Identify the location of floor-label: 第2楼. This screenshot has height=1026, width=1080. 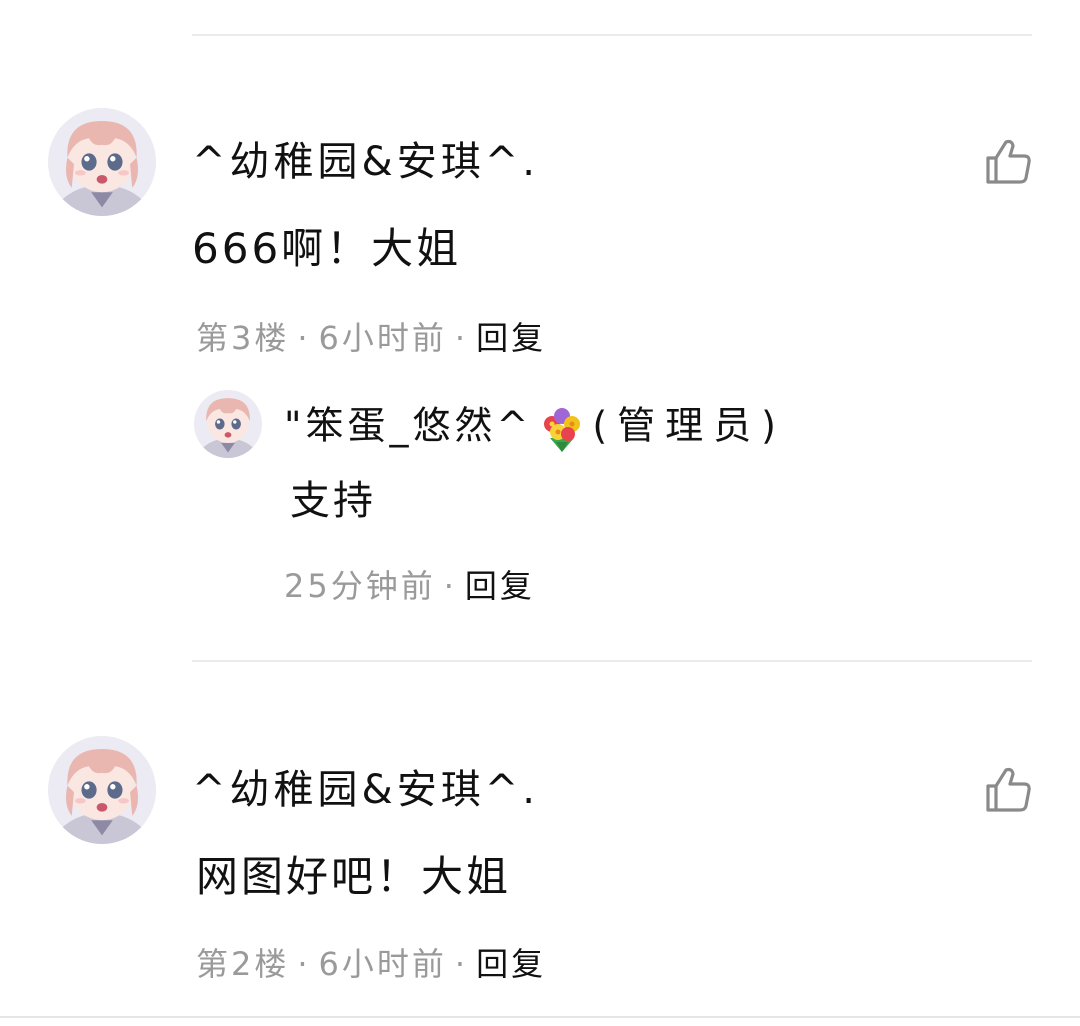
(243, 964).